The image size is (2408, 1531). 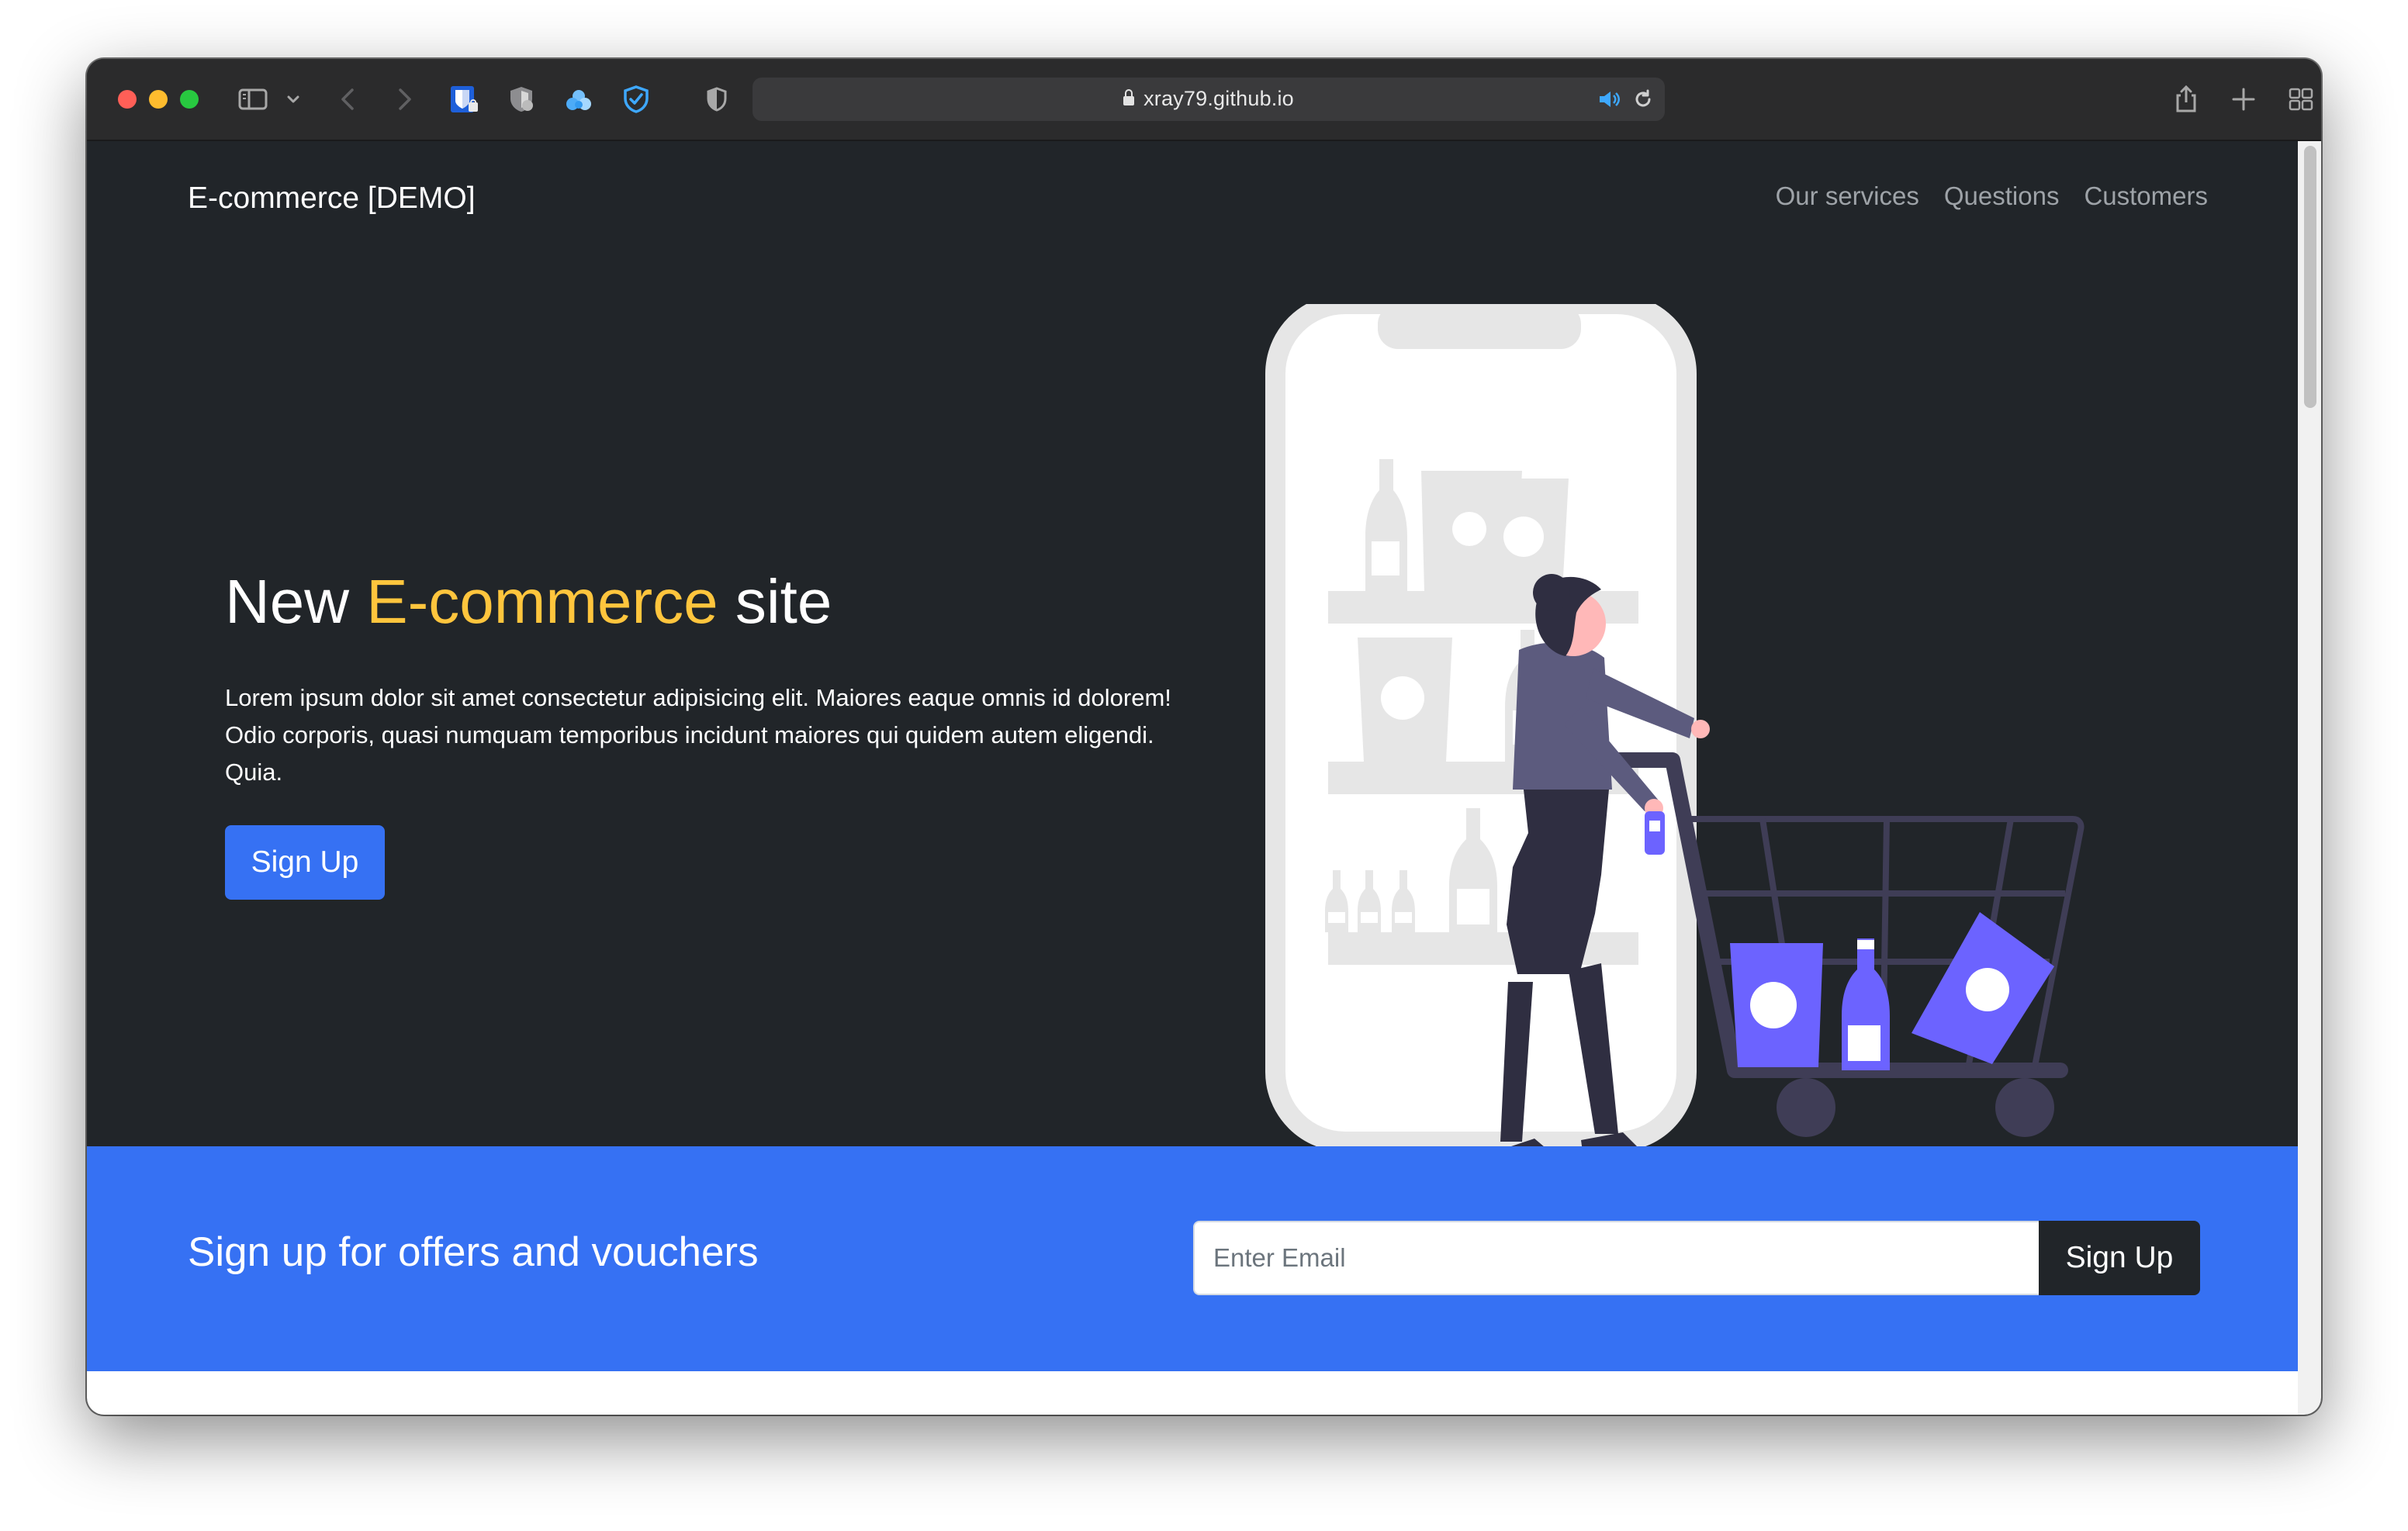 I want to click on newsletter-title: Sign up for offers and vouchers, so click(x=474, y=1252).